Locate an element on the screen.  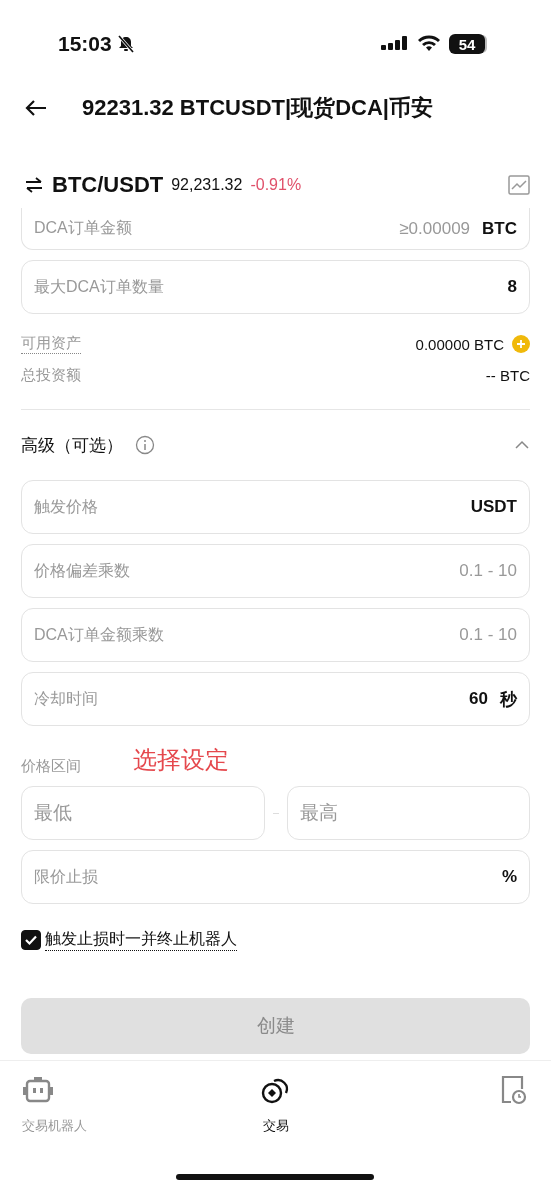
stop-loss-field: 限价止损 % is located at coordinates (275, 877).